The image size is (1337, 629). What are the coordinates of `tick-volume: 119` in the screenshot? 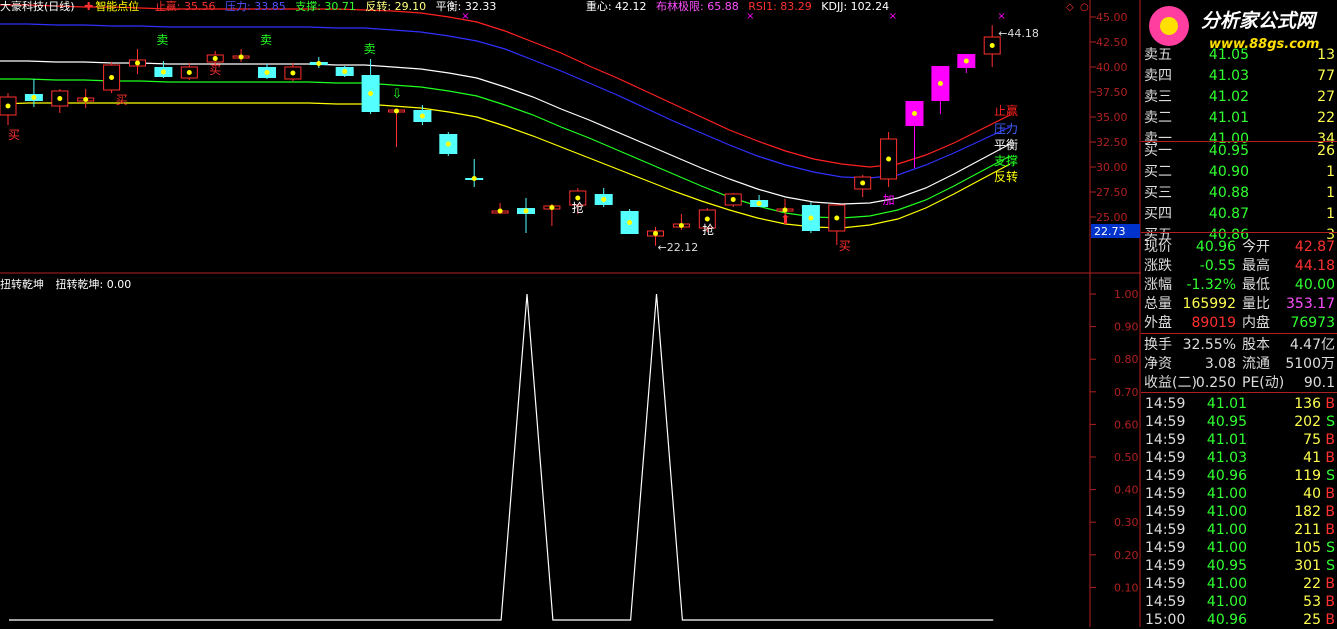 It's located at (1307, 476).